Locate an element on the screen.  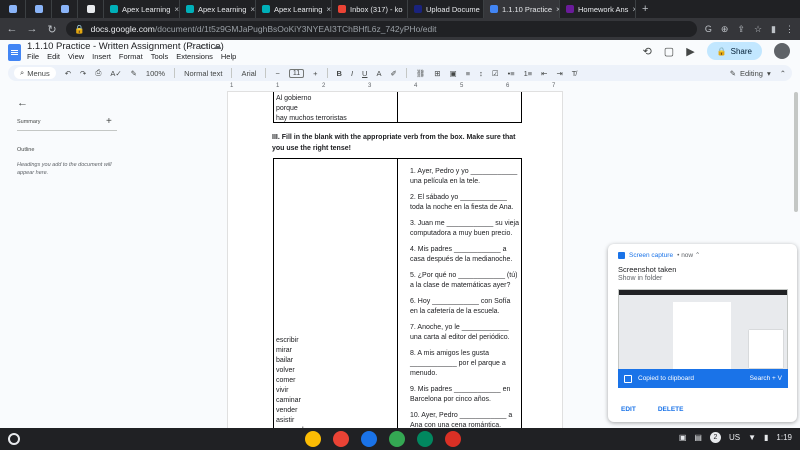
chrome-menu-icon: ⋮ is located at coordinates (789, 29).